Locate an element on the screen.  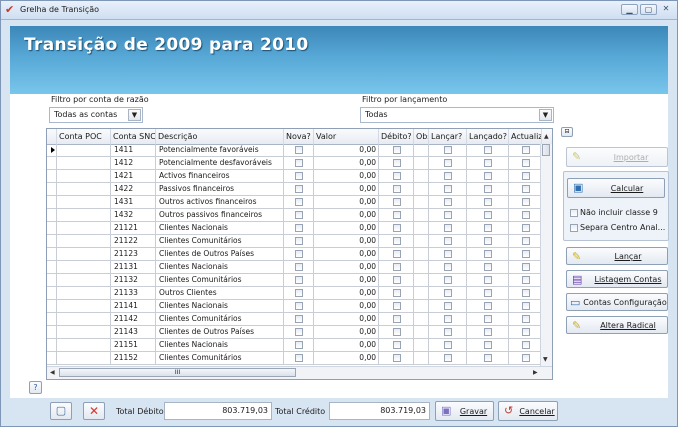
table-row: 21123 Clientes de Outros Países 0,00 is located at coordinates (294, 254).